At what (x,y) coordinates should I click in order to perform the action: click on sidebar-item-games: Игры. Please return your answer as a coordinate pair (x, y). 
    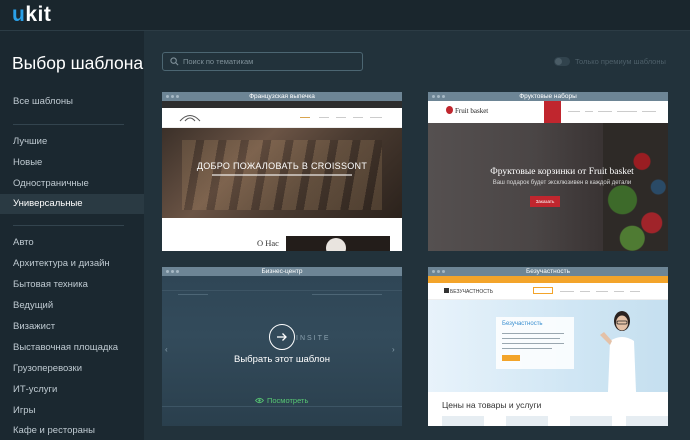
    Looking at the image, I should click on (72, 411).